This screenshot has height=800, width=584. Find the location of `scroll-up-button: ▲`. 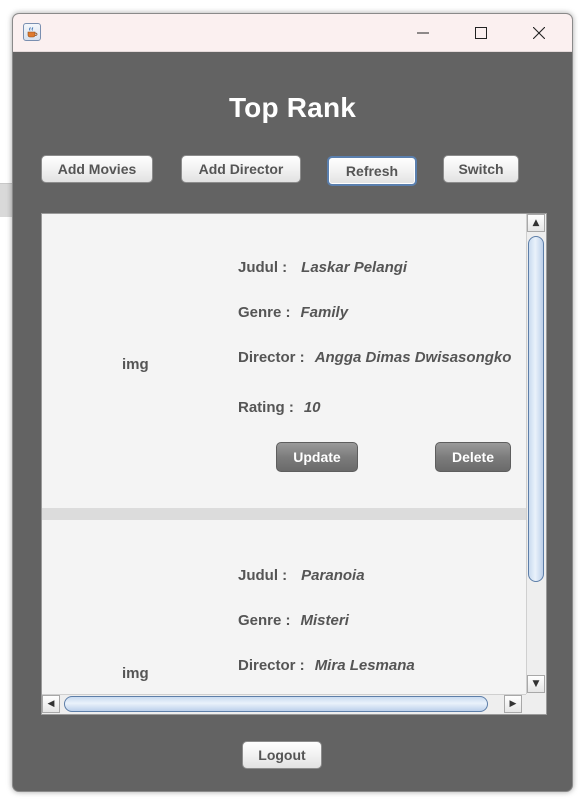

scroll-up-button: ▲ is located at coordinates (536, 223).